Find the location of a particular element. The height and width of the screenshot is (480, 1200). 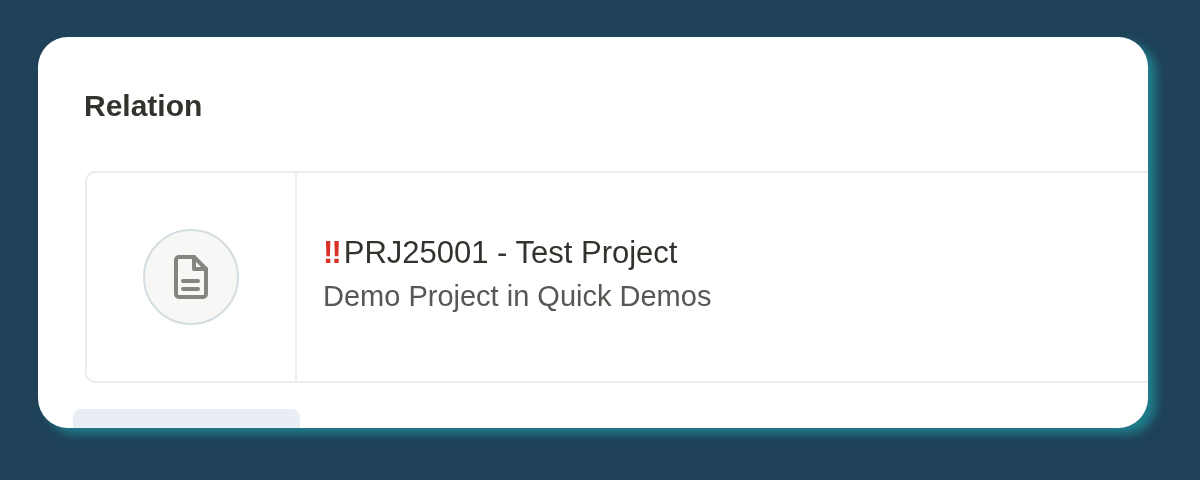

relation-subtitle: Demo Project in Quick Demos is located at coordinates (517, 296).